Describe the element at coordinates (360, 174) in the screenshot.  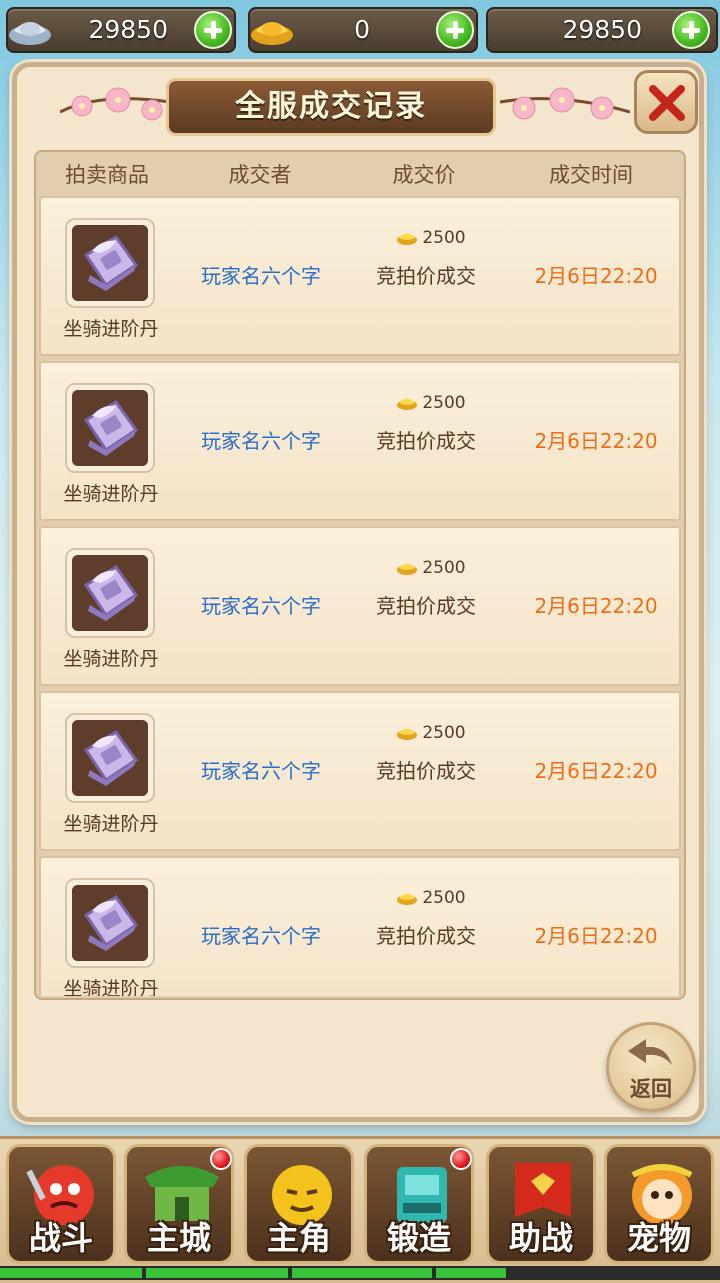
I see `table-header: 拍卖商品 成交者 成交价 成交时间` at that location.